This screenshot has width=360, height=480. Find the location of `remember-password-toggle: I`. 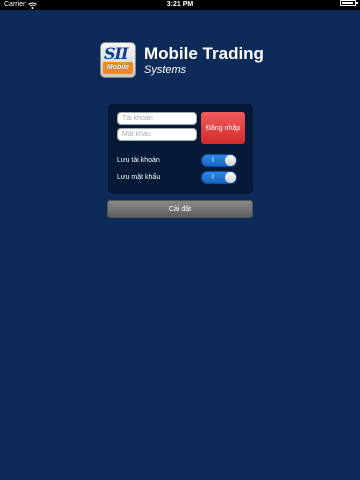

remember-password-toggle: I is located at coordinates (219, 177).